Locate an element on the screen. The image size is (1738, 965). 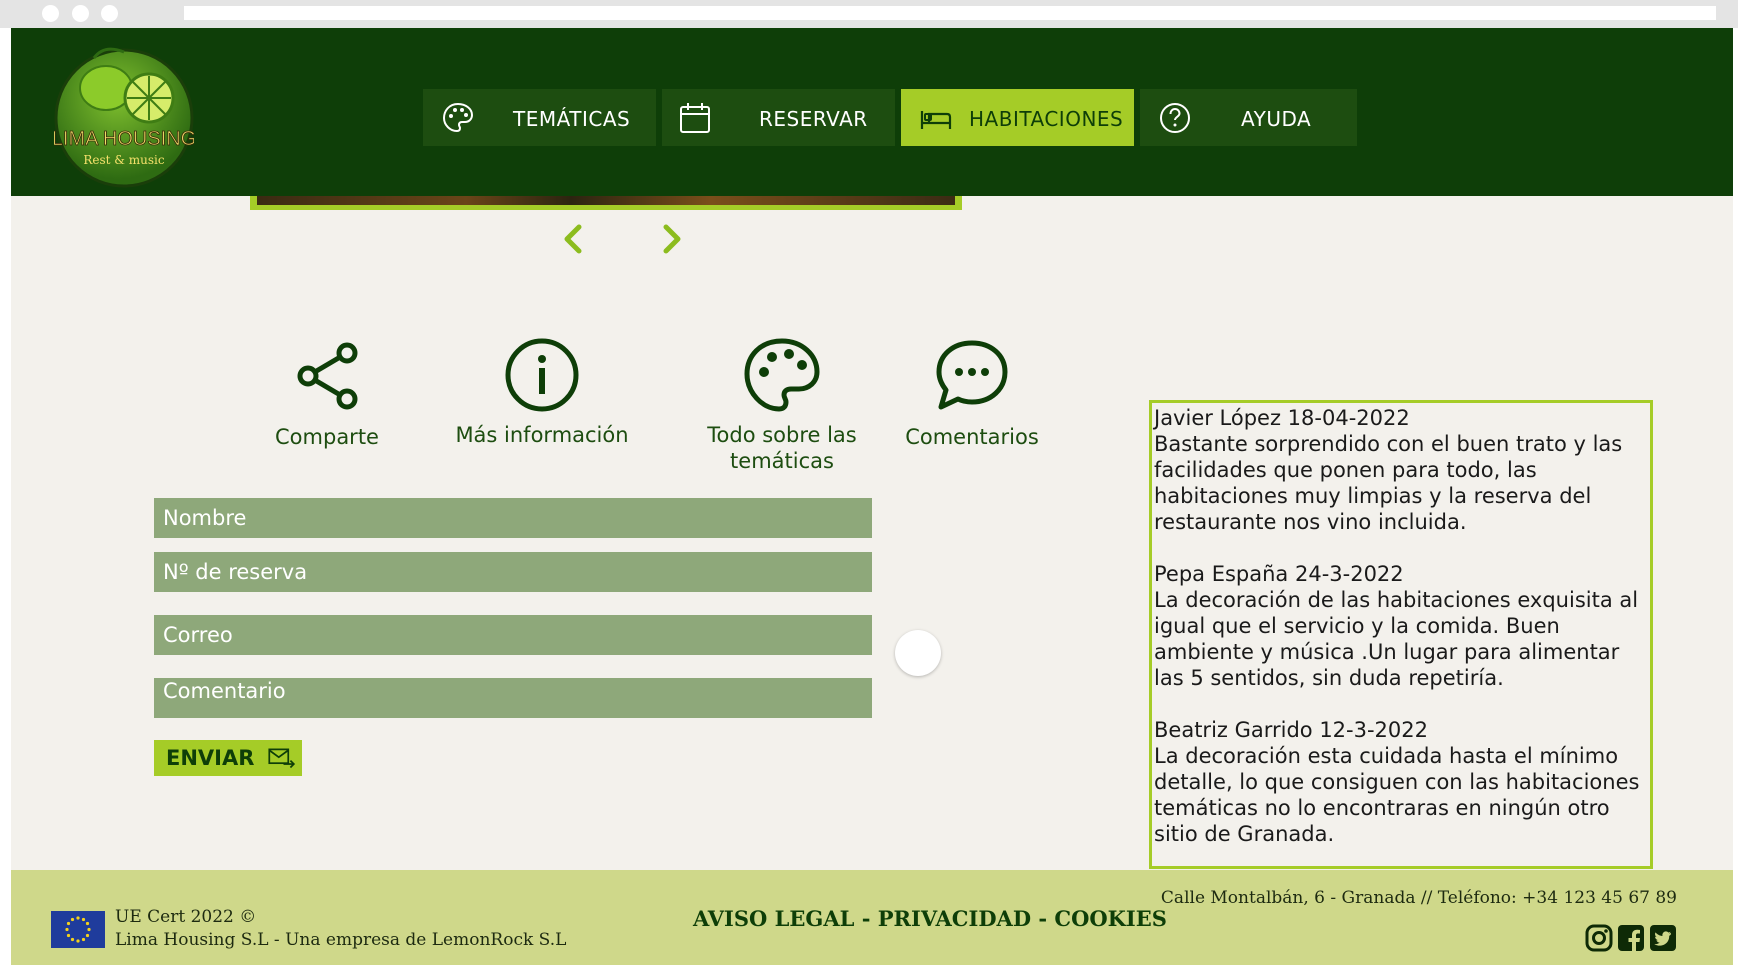
feature-more-info: Más información is located at coordinates (542, 392).